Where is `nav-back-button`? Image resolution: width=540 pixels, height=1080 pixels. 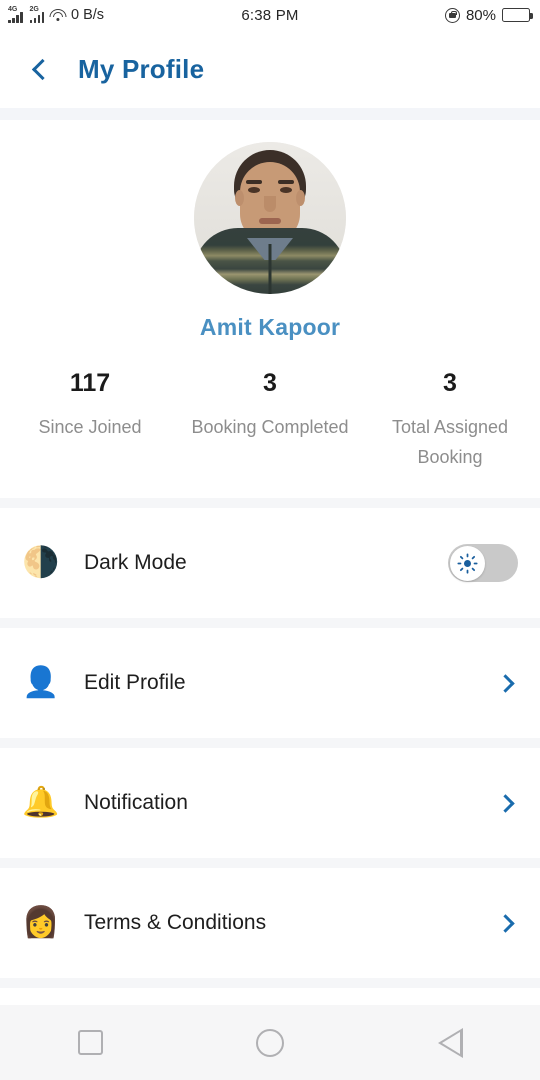
nav-back-button is located at coordinates (450, 1042).